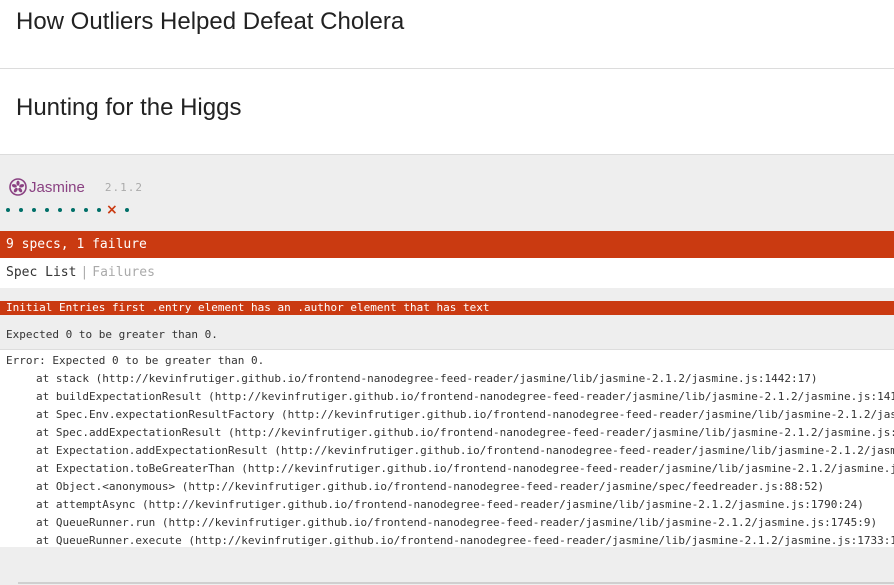 Image resolution: width=894 pixels, height=585 pixels. I want to click on jasmine-version: 2.1.2, so click(123, 187).